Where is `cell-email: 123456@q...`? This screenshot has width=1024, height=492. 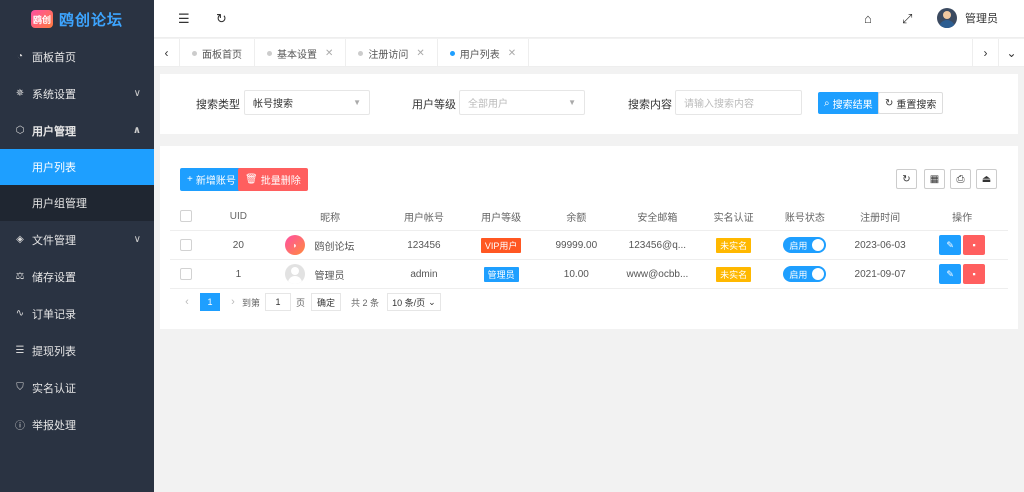 cell-email: 123456@q... is located at coordinates (657, 245).